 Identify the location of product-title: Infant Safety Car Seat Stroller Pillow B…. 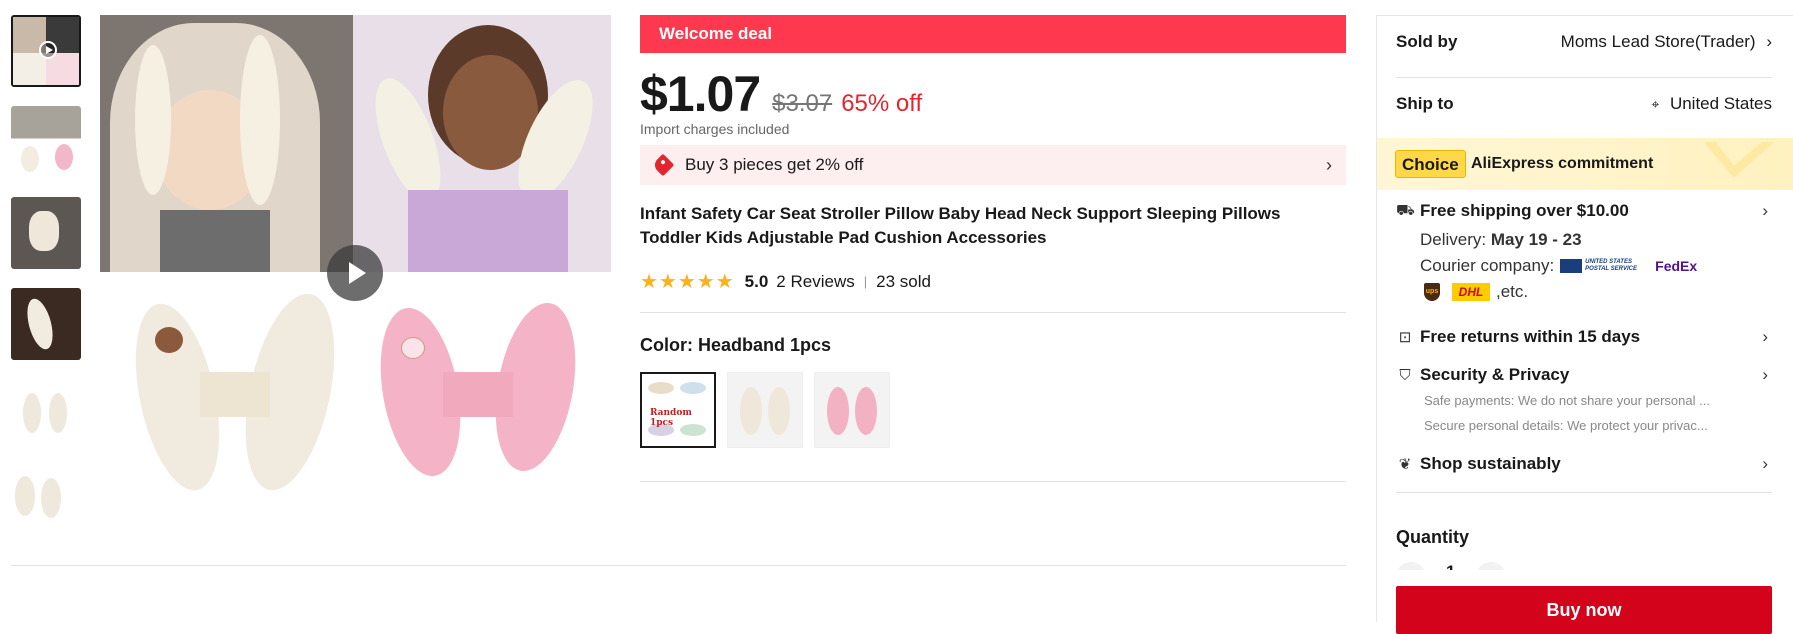
(960, 225).